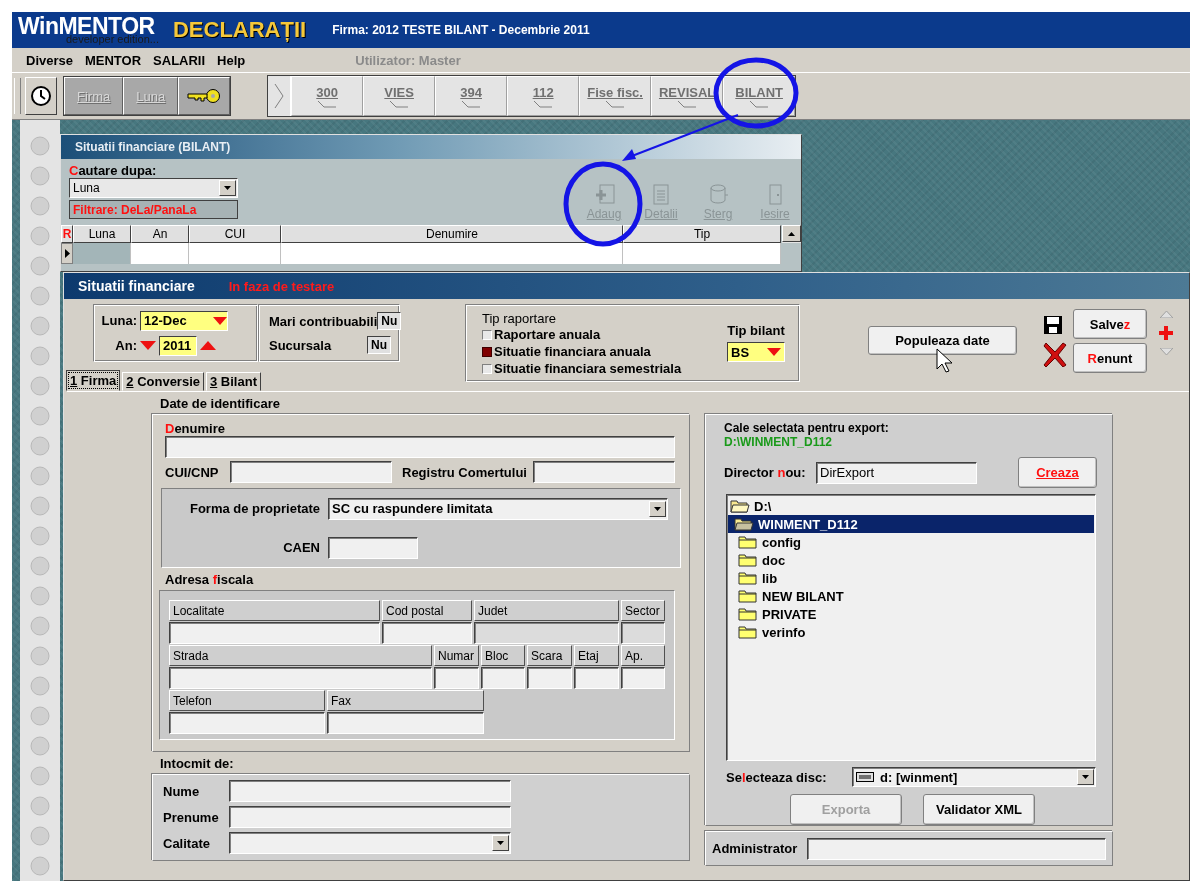 This screenshot has height=881, width=1196. What do you see at coordinates (370, 843) in the screenshot?
I see `dropdown` at bounding box center [370, 843].